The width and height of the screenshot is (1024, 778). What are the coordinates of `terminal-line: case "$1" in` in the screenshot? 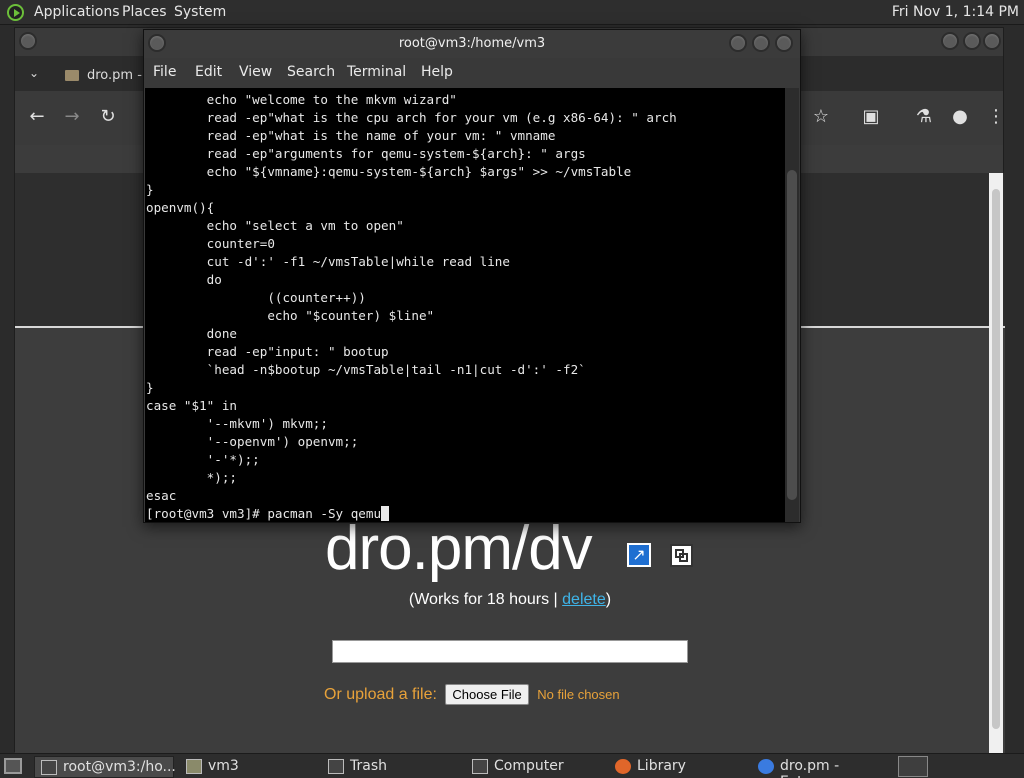 It's located at (191, 405).